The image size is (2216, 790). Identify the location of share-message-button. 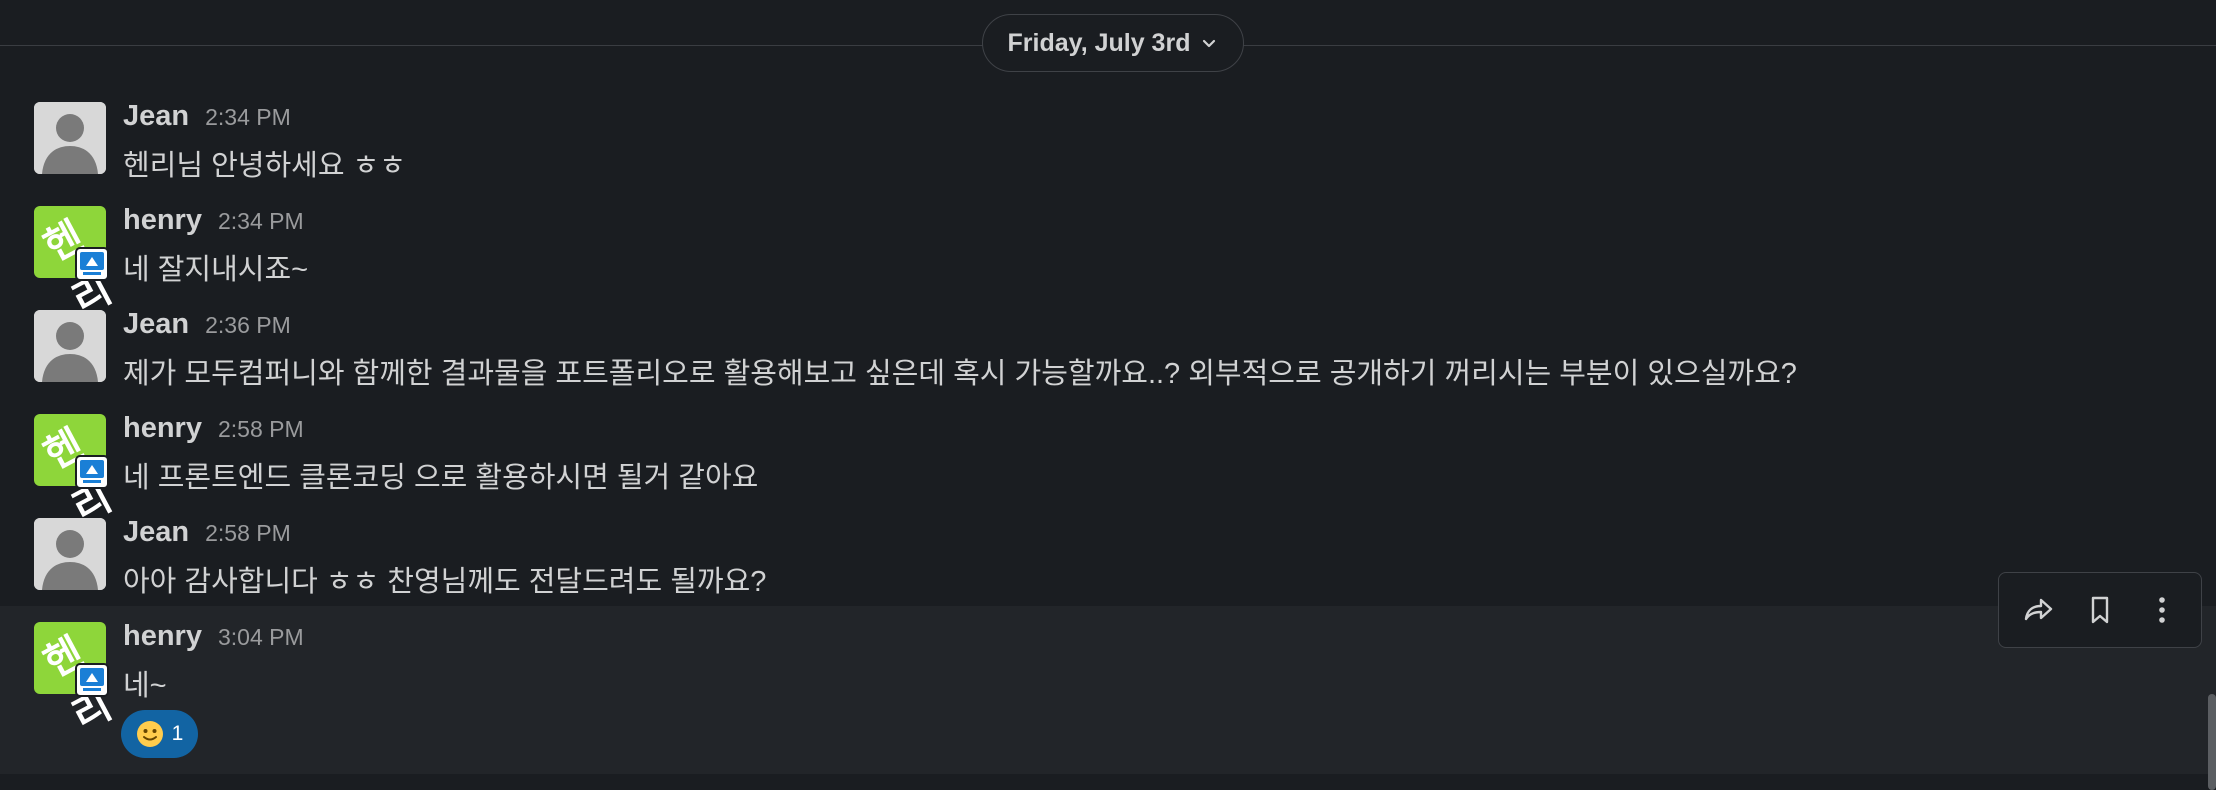
(2038, 610).